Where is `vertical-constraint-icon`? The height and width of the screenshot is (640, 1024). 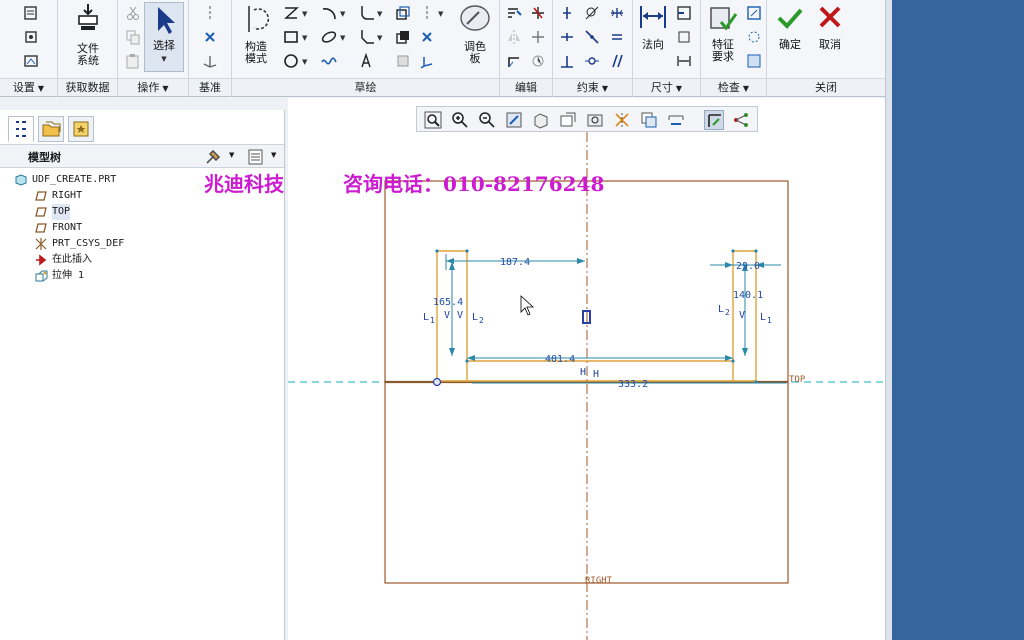
vertical-constraint-icon is located at coordinates (567, 13).